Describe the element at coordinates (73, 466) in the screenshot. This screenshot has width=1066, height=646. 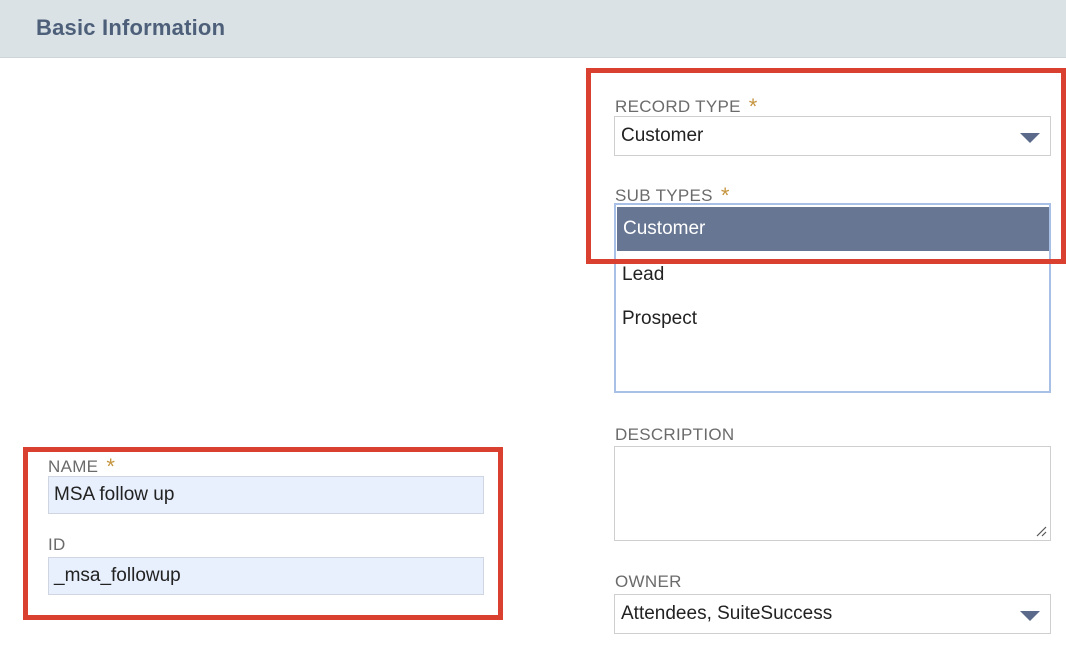
I see `name-label-text: NAME` at that location.